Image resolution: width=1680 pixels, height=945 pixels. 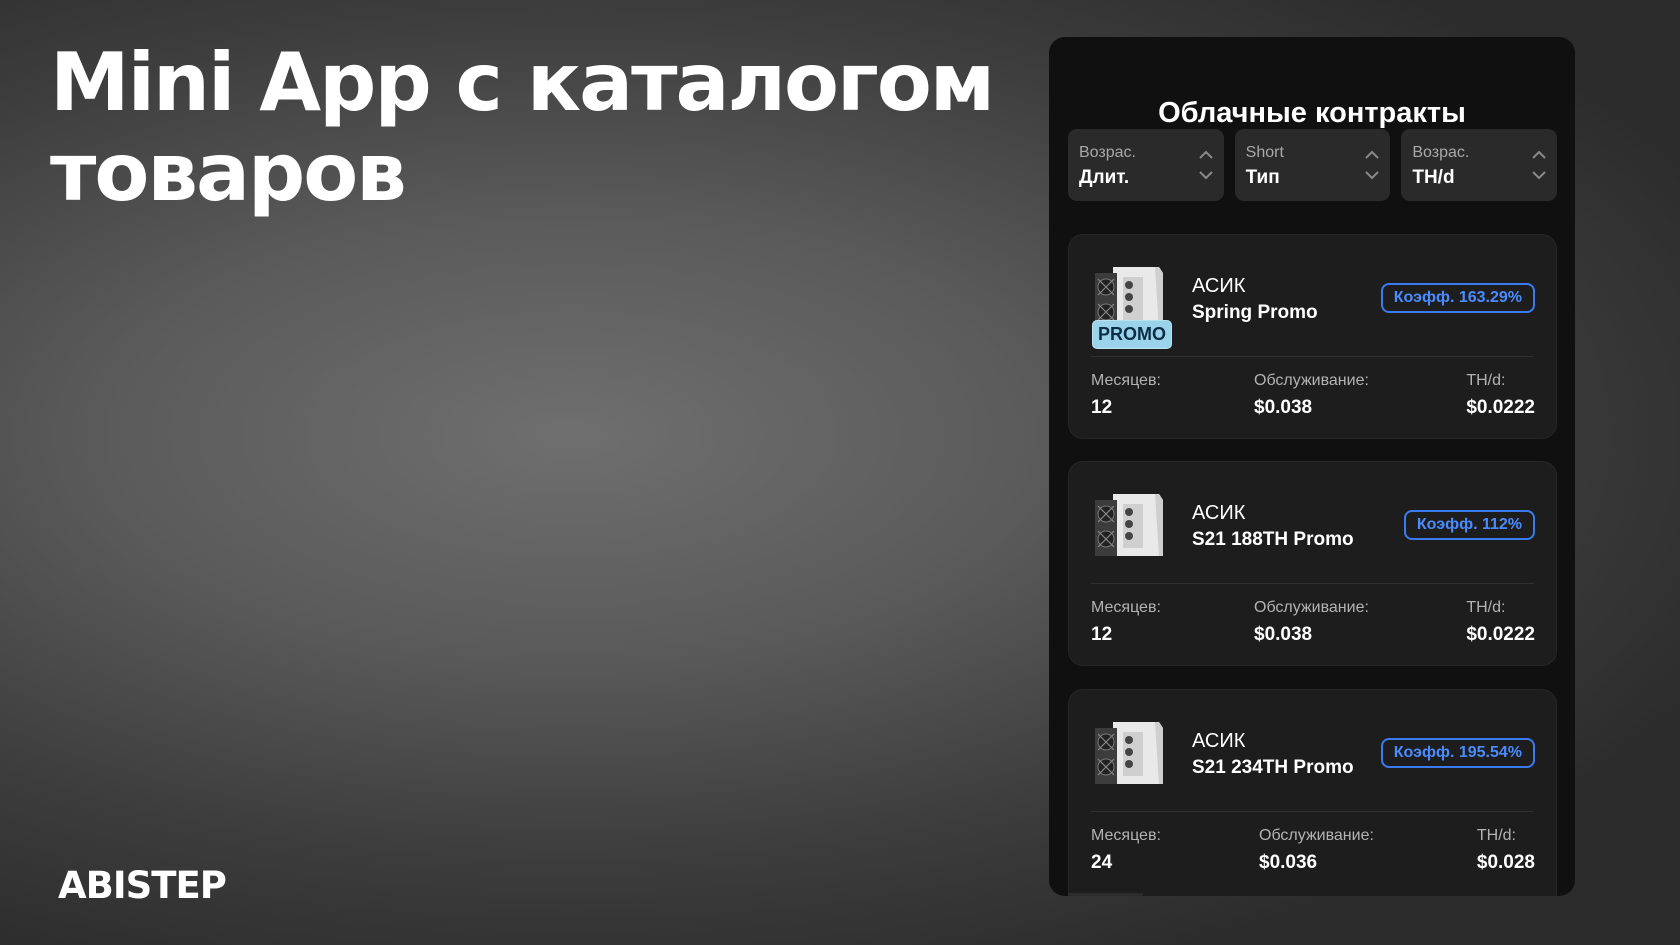 What do you see at coordinates (142, 885) in the screenshot?
I see `brand-logo: ABISTEP` at bounding box center [142, 885].